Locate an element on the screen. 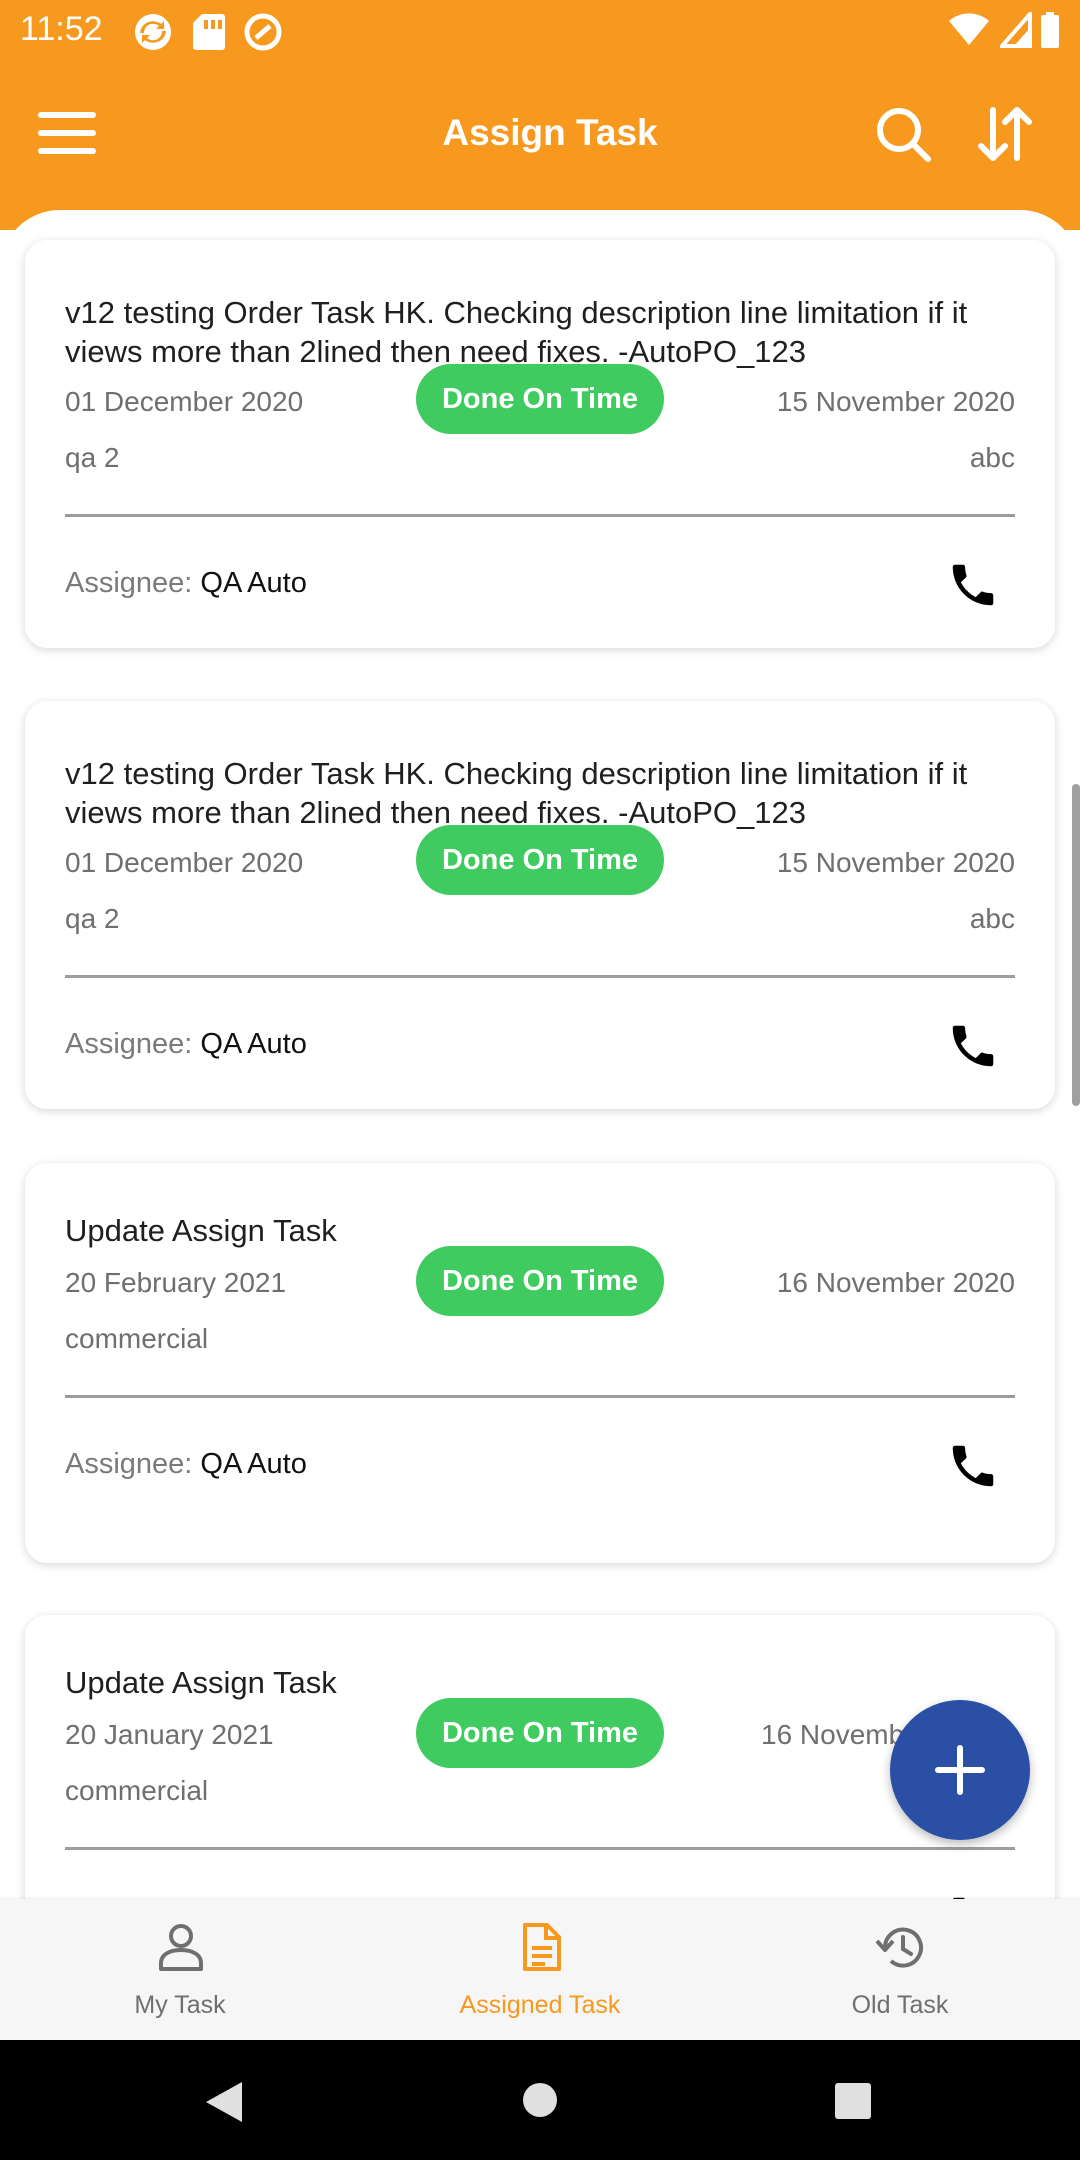 The image size is (1080, 2160). nav-old-task: Old Task is located at coordinates (900, 1969).